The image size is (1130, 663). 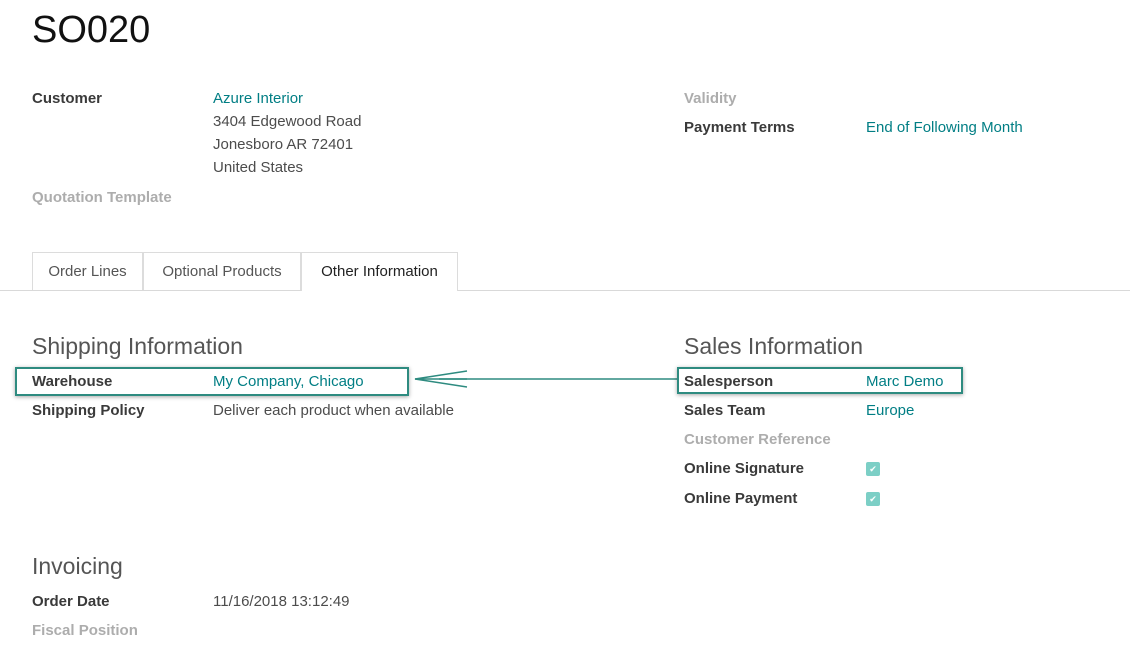 What do you see at coordinates (281, 602) in the screenshot?
I see `order-date-value: 11/16/2018 13:12:49` at bounding box center [281, 602].